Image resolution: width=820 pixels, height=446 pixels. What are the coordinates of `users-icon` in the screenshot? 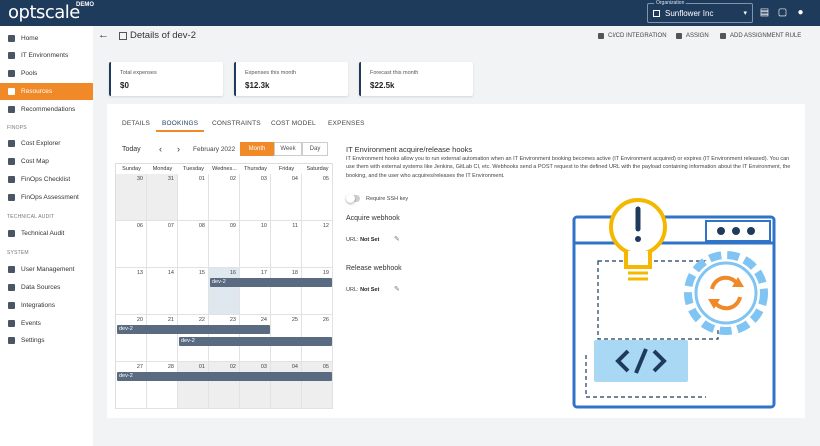 It's located at (11, 269).